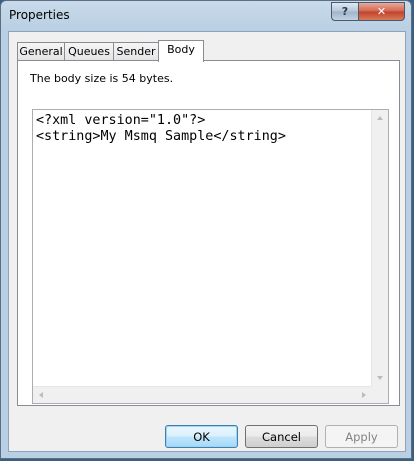  I want to click on tab-queues: Queues, so click(89, 51).